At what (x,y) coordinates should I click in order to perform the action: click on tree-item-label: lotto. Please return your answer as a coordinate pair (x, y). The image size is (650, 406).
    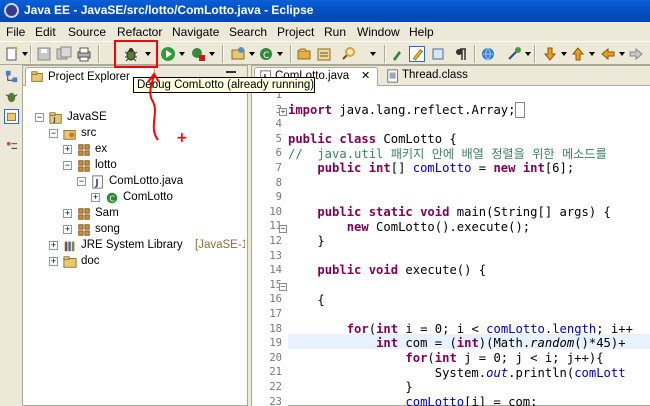
    Looking at the image, I should click on (106, 165).